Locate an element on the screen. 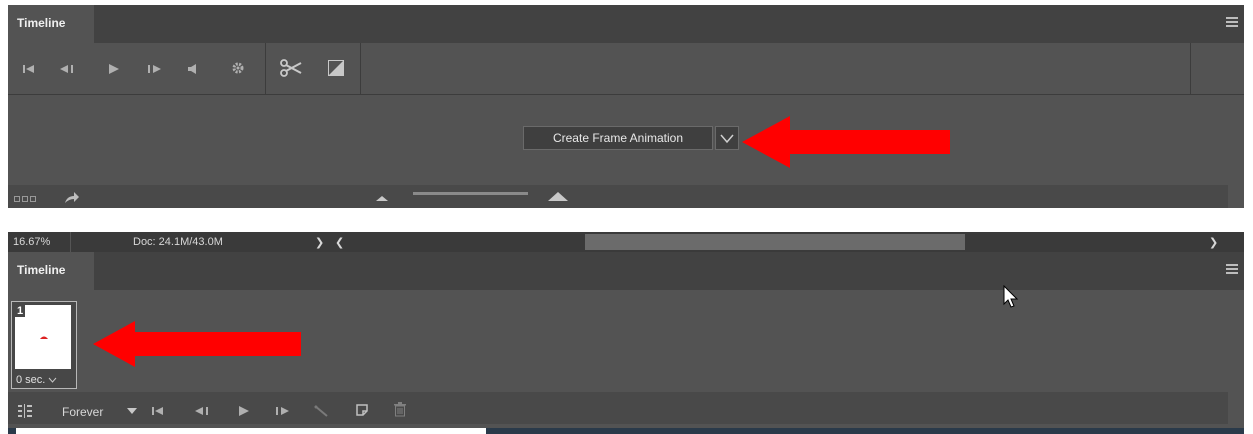  loop-options-value: Forever is located at coordinates (83, 412).